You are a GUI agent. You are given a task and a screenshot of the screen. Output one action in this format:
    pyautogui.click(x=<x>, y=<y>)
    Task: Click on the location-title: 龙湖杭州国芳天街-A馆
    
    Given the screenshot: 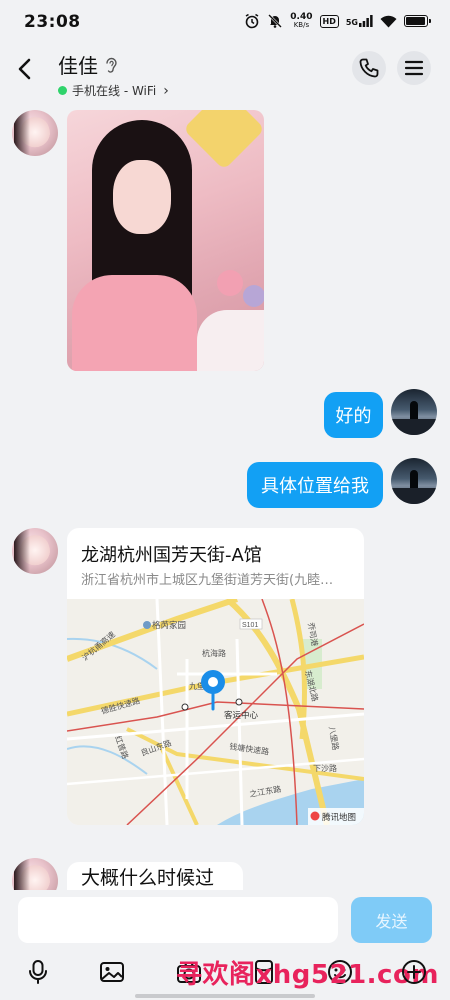 What is the action you would take?
    pyautogui.click(x=171, y=555)
    